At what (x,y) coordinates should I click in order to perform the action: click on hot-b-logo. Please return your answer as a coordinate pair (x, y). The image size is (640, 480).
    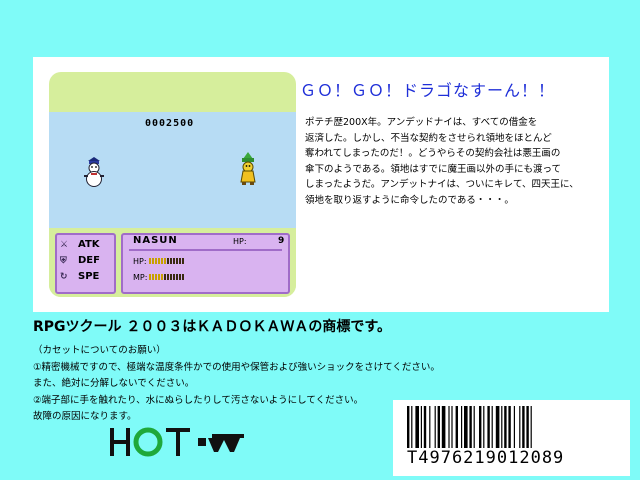
    Looking at the image, I should click on (177, 442).